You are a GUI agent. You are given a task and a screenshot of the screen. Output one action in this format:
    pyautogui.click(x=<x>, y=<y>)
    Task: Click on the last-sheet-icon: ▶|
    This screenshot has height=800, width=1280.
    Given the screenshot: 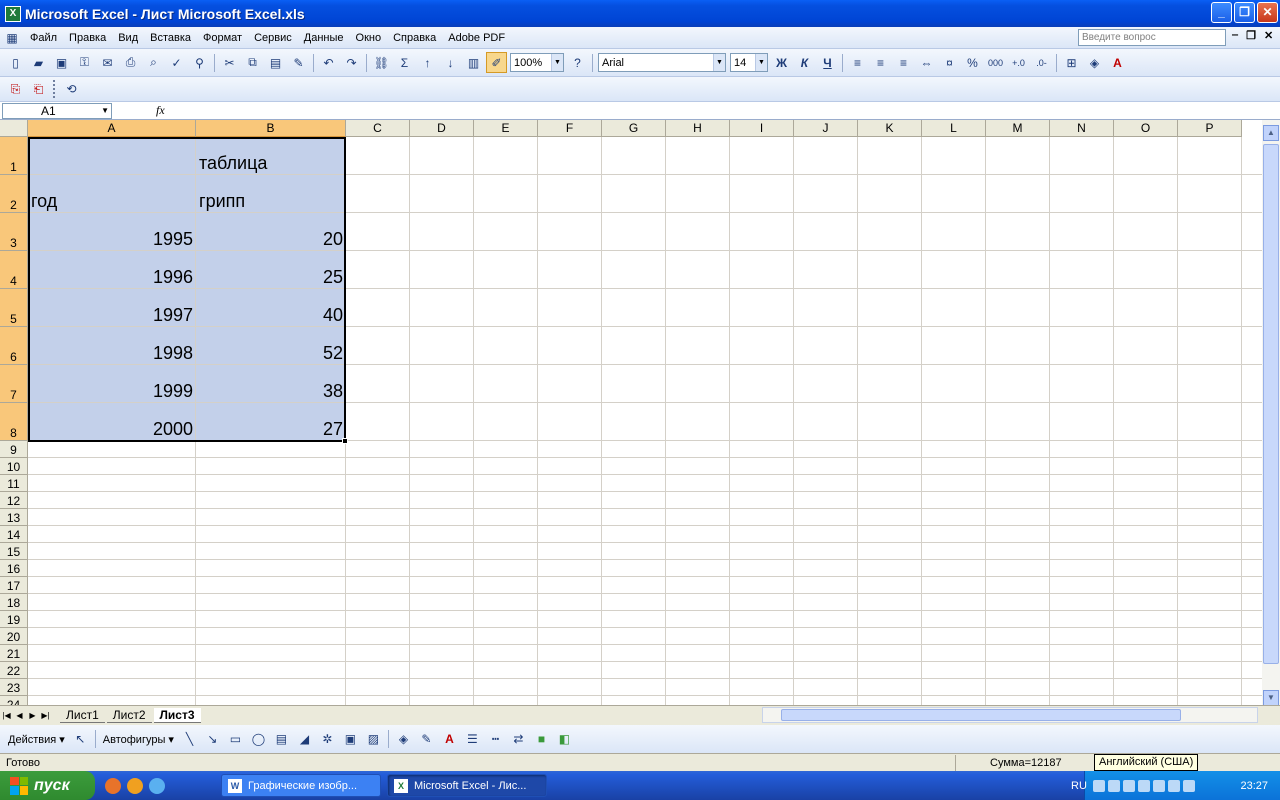 What is the action you would take?
    pyautogui.click(x=45, y=715)
    